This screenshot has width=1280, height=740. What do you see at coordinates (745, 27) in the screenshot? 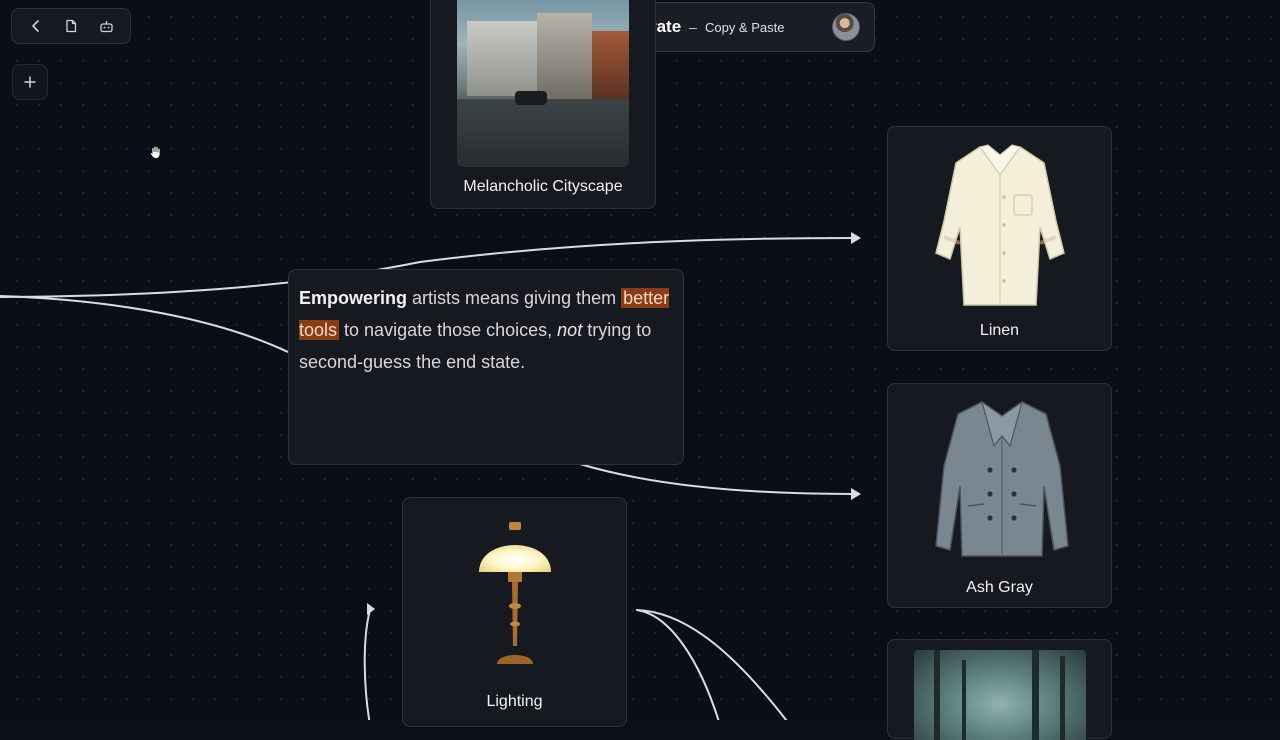
I see `project-title: Copy & Paste` at bounding box center [745, 27].